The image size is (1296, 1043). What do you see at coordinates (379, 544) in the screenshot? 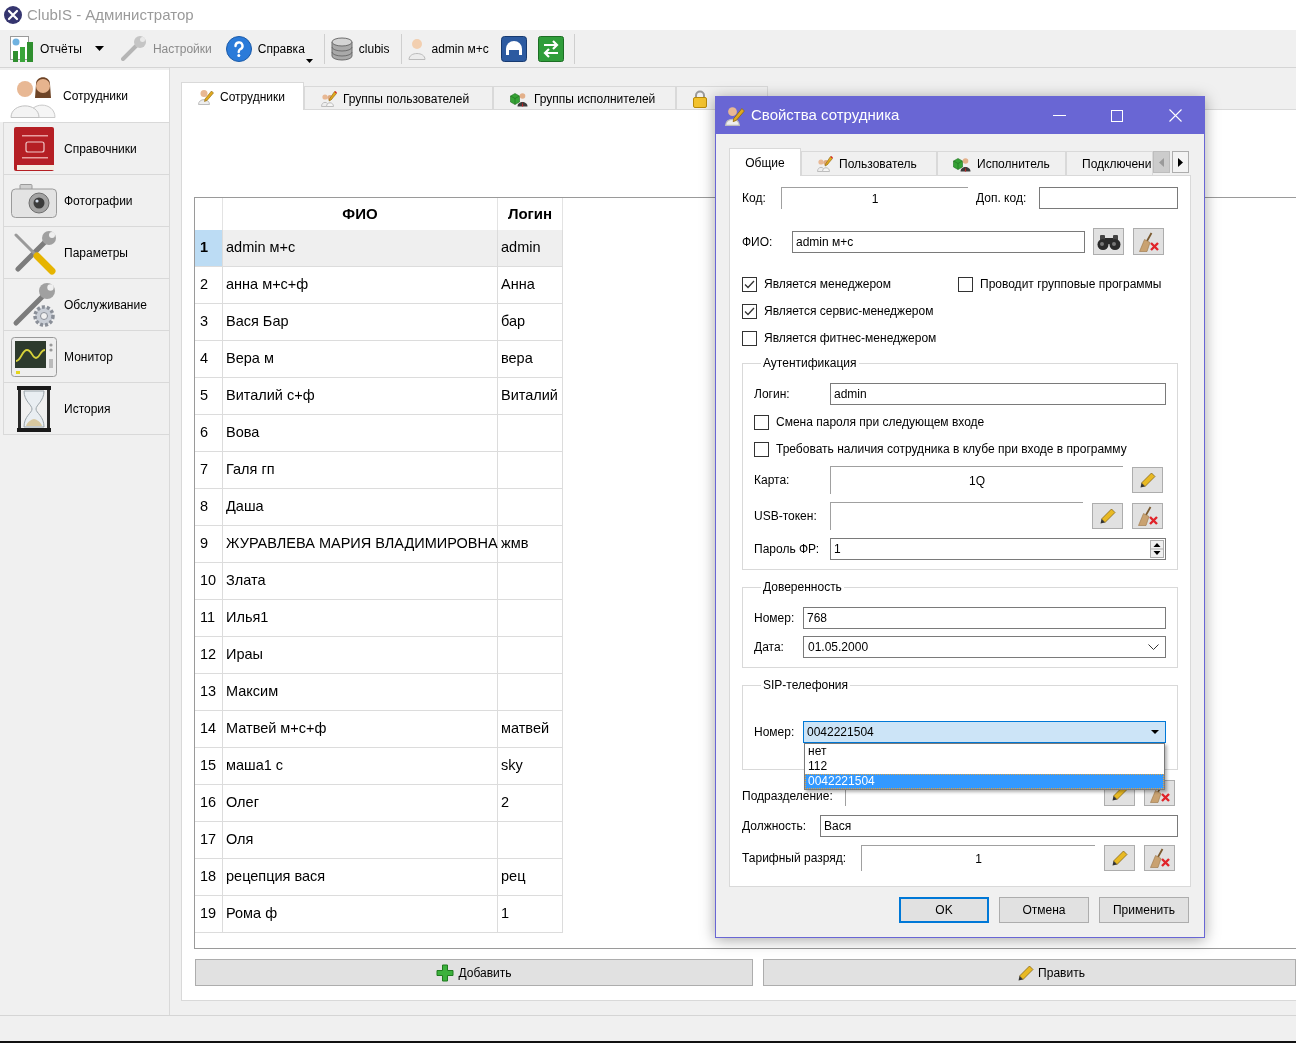
I see `table-row: 9 ЖУРАВЛЕВА МАРИЯ ВЛАДИМИРОВНА жмв` at bounding box center [379, 544].